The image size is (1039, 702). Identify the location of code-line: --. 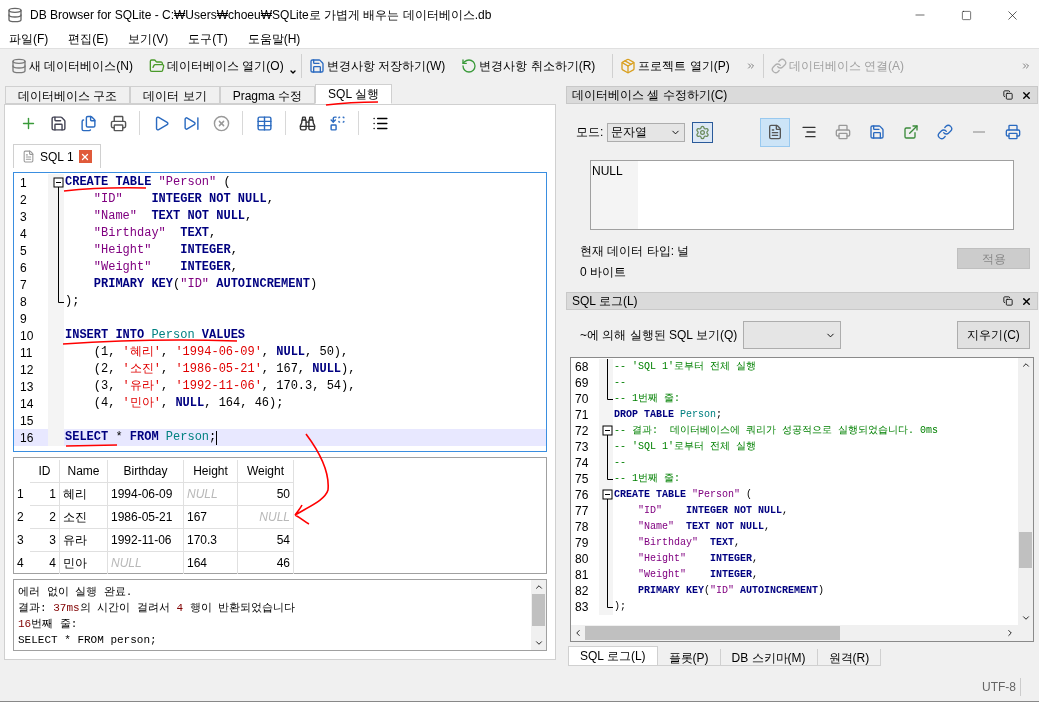
(619, 383).